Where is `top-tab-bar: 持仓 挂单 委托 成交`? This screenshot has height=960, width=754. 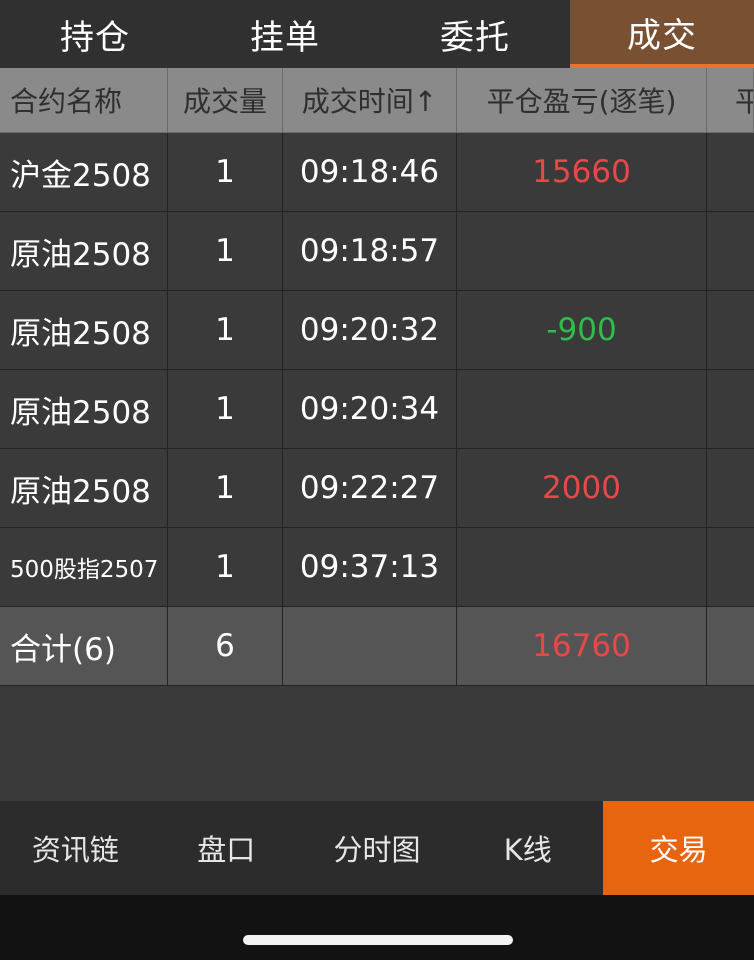
top-tab-bar: 持仓 挂单 委托 成交 is located at coordinates (377, 34).